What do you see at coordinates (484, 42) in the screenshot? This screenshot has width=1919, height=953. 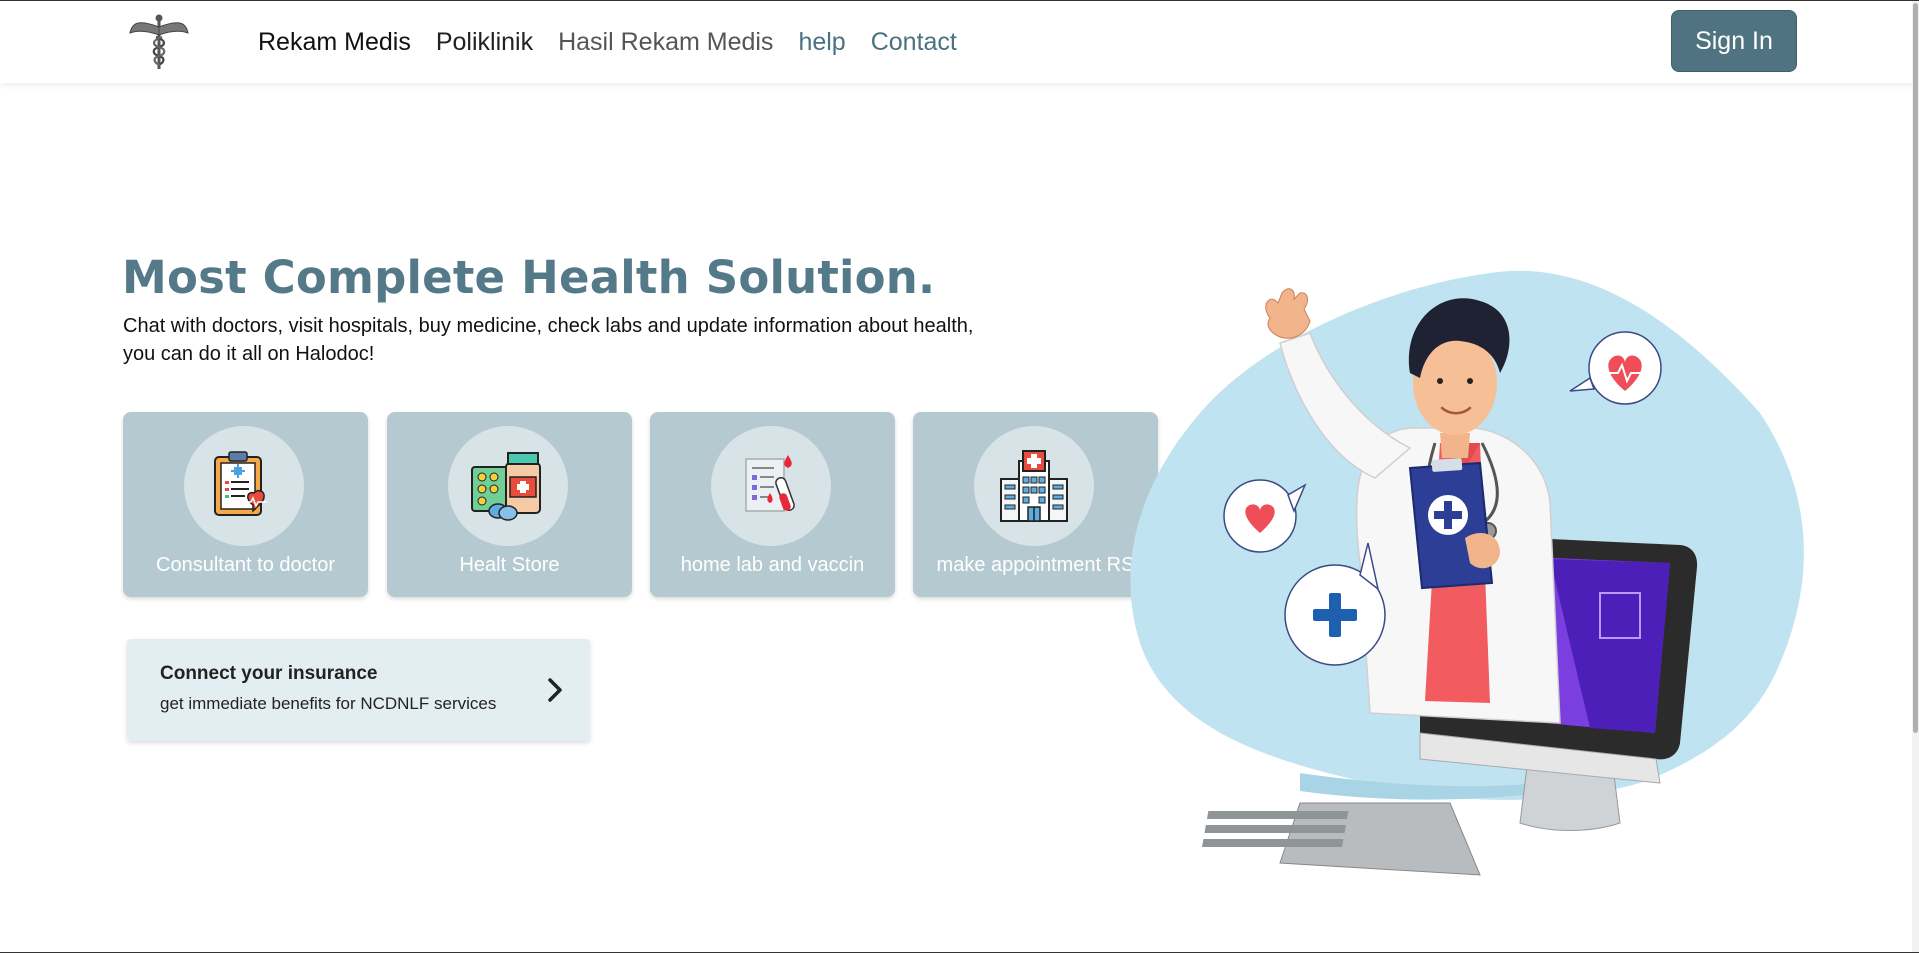 I see `nav-poliklinik: Poliklinik` at bounding box center [484, 42].